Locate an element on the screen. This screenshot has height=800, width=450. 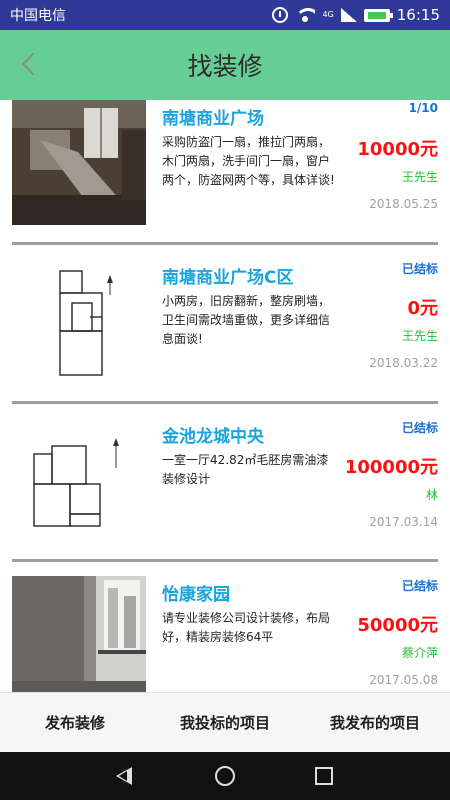
tab-my-published: 我发布的项目 is located at coordinates (375, 722).